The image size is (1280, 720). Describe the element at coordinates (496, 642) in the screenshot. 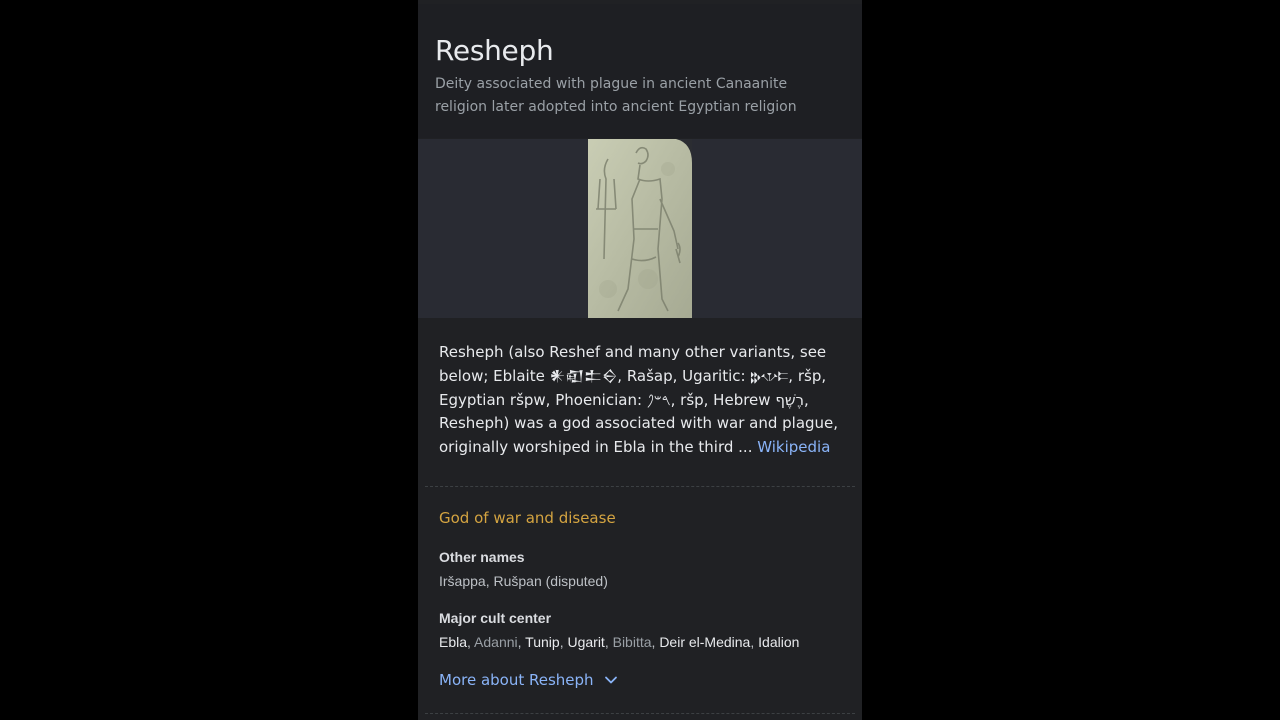

I see `cult-center-text: Adanni` at that location.